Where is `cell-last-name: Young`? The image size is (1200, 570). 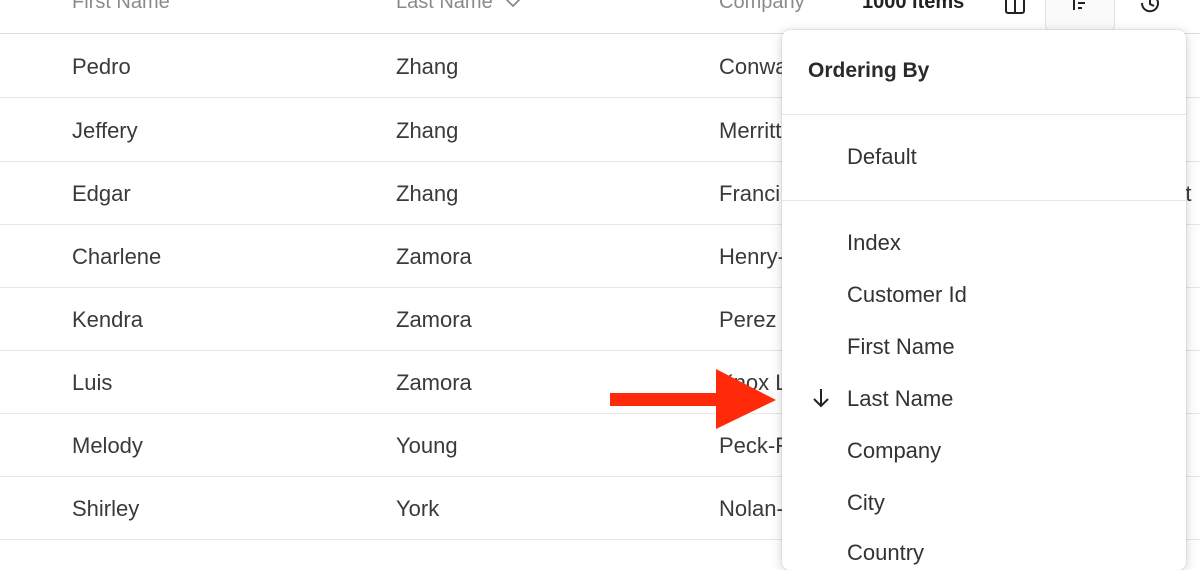 cell-last-name: Young is located at coordinates (427, 445).